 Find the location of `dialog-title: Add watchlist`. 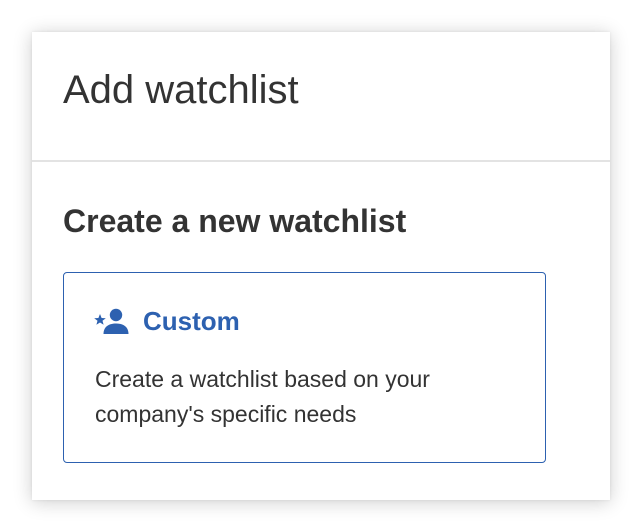

dialog-title: Add watchlist is located at coordinates (181, 90).